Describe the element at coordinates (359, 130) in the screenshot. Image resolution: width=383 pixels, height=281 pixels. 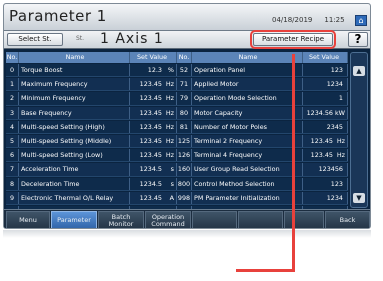
I see `scrollbar: ▲ ▼` at that location.